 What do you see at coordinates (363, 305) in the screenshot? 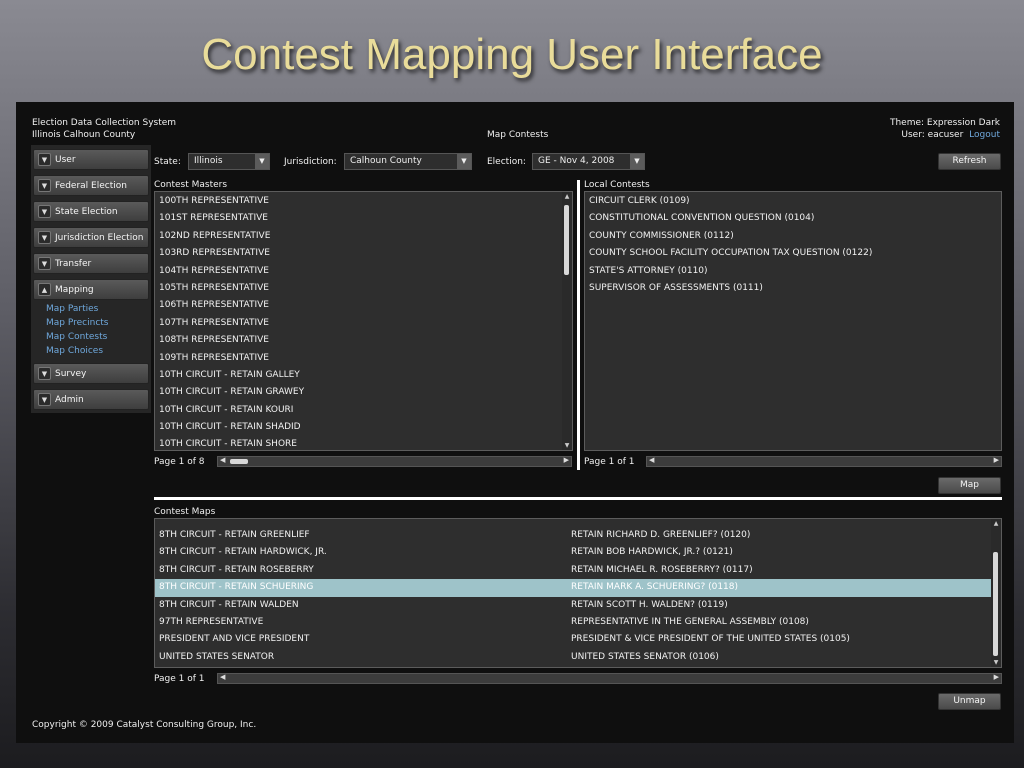
I see `contest-master-row: 106TH REPRESENTATIVE` at bounding box center [363, 305].